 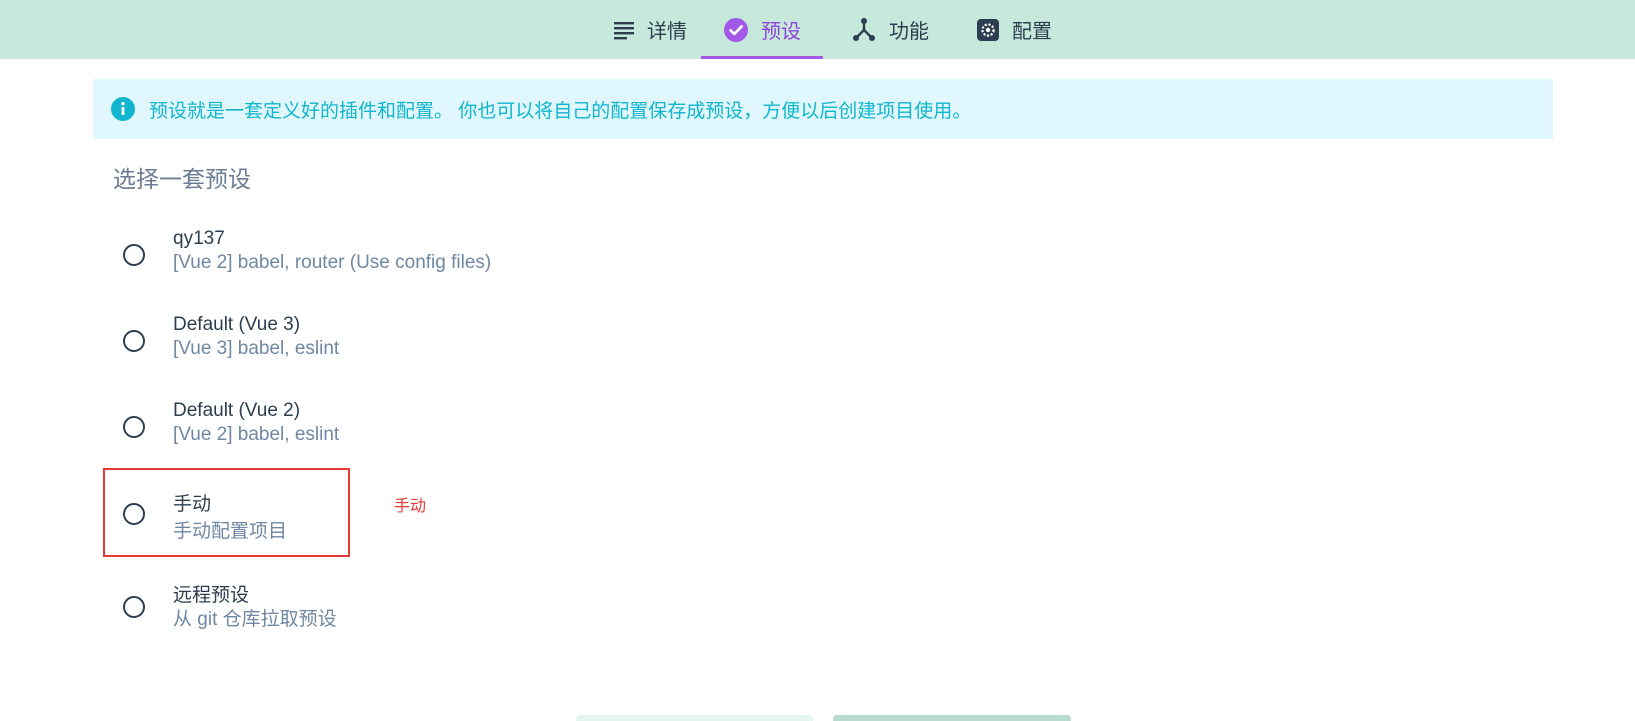 What do you see at coordinates (667, 32) in the screenshot?
I see `tab-label: 详情` at bounding box center [667, 32].